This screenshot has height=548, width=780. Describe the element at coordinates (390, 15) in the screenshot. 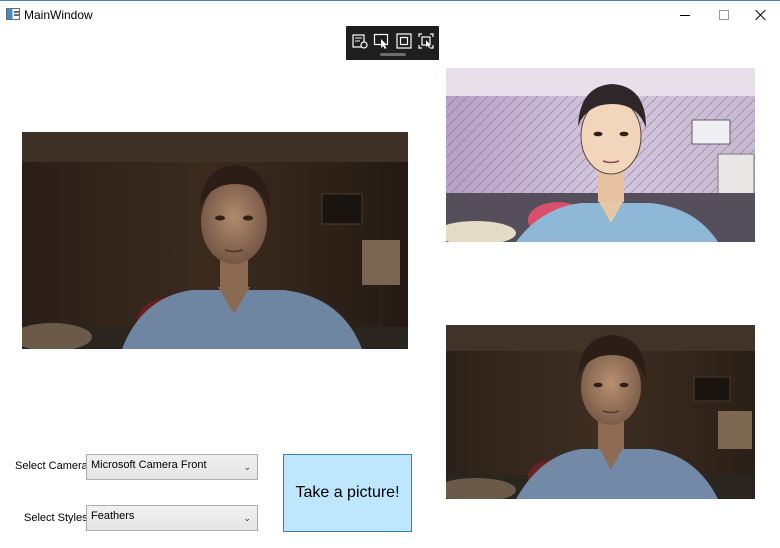

I see `title-bar: MainWindow` at that location.